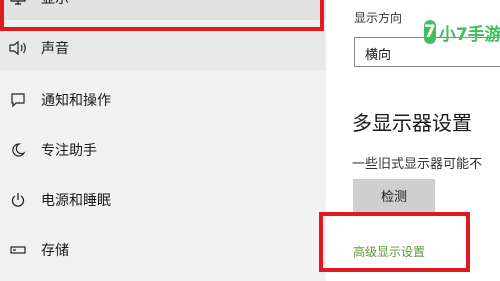 The width and height of the screenshot is (500, 281). Describe the element at coordinates (163, 100) in the screenshot. I see `sidebar-item-notifications: 通知和操作` at that location.